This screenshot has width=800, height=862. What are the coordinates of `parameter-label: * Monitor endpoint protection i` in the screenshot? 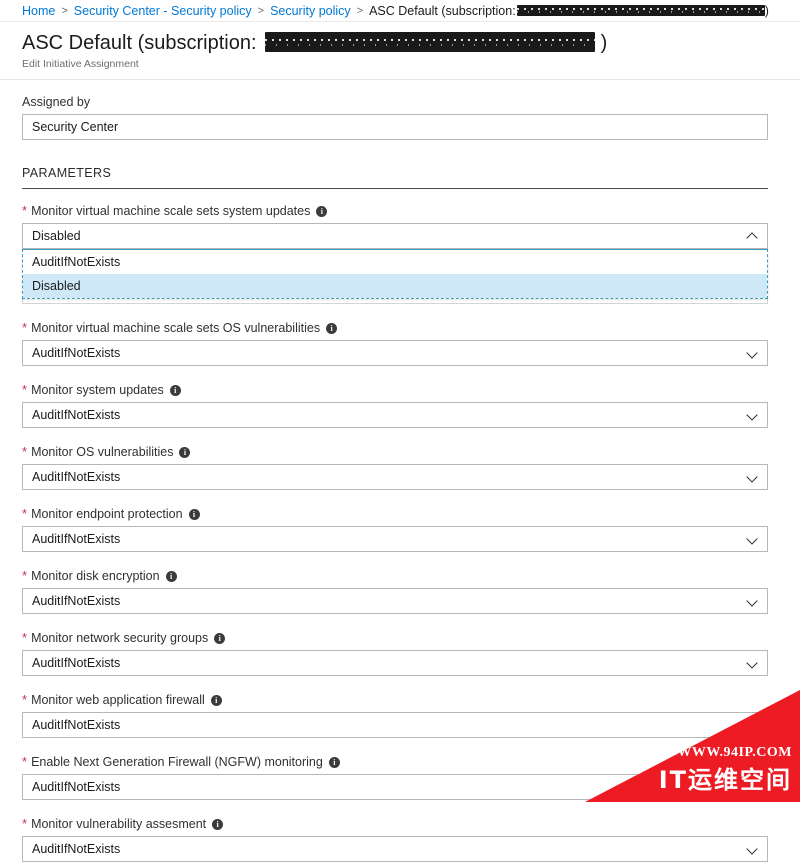 It's located at (400, 514).